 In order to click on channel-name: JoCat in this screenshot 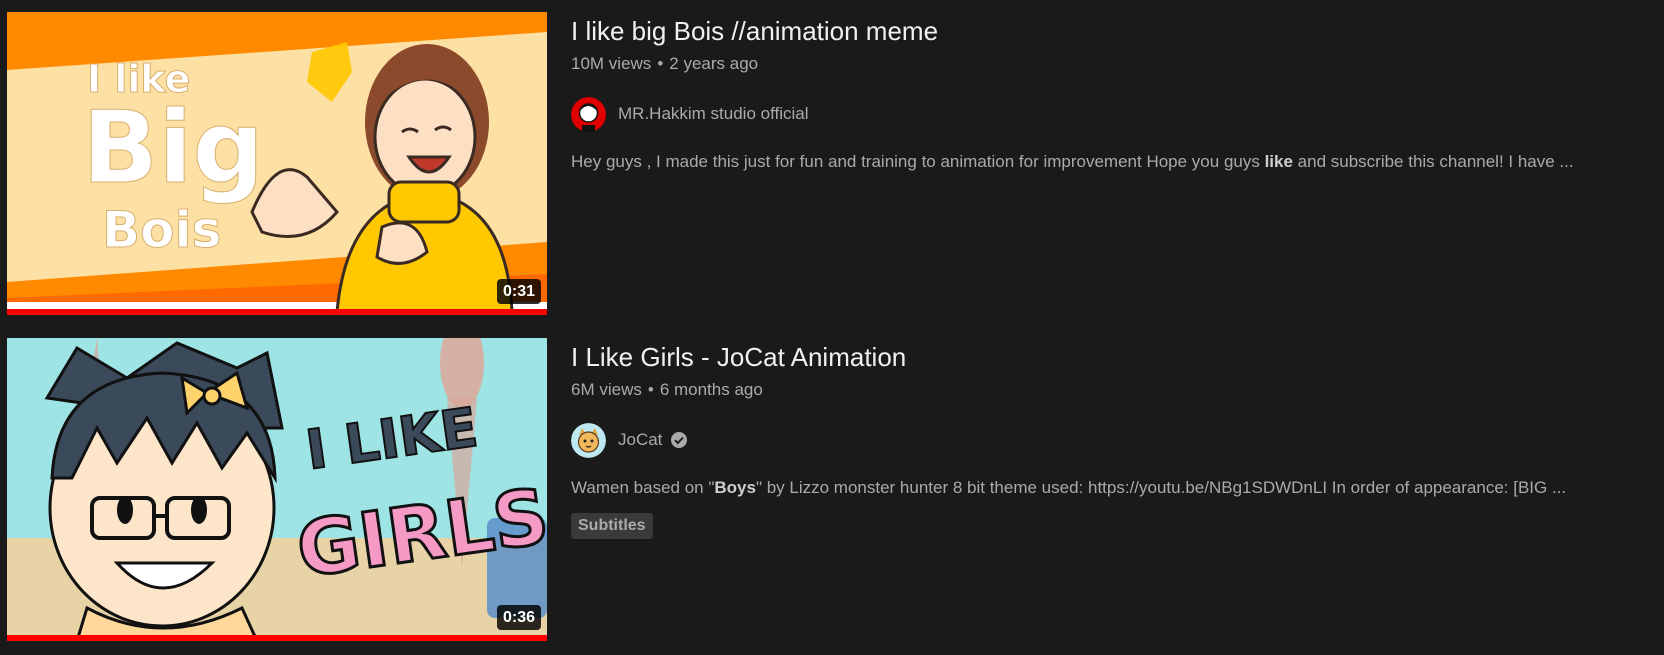, I will do `click(640, 440)`.